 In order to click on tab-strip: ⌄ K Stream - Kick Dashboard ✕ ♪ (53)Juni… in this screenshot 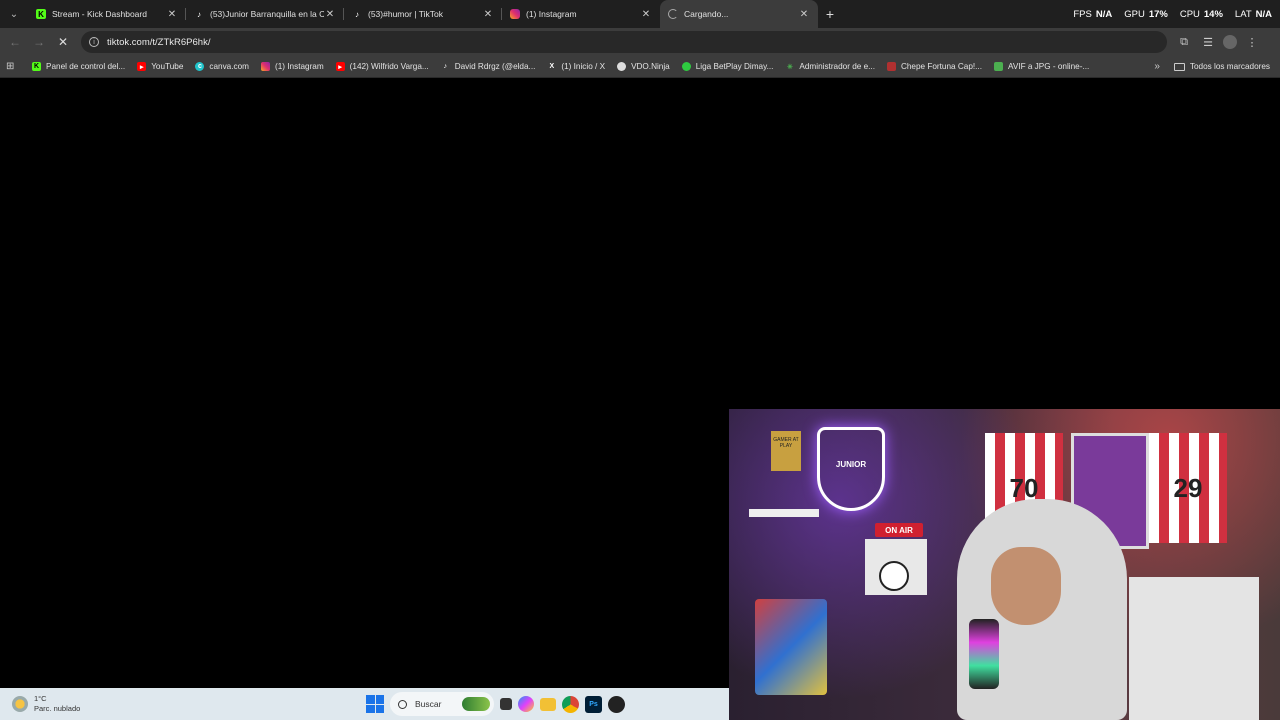, I will do `click(640, 14)`.